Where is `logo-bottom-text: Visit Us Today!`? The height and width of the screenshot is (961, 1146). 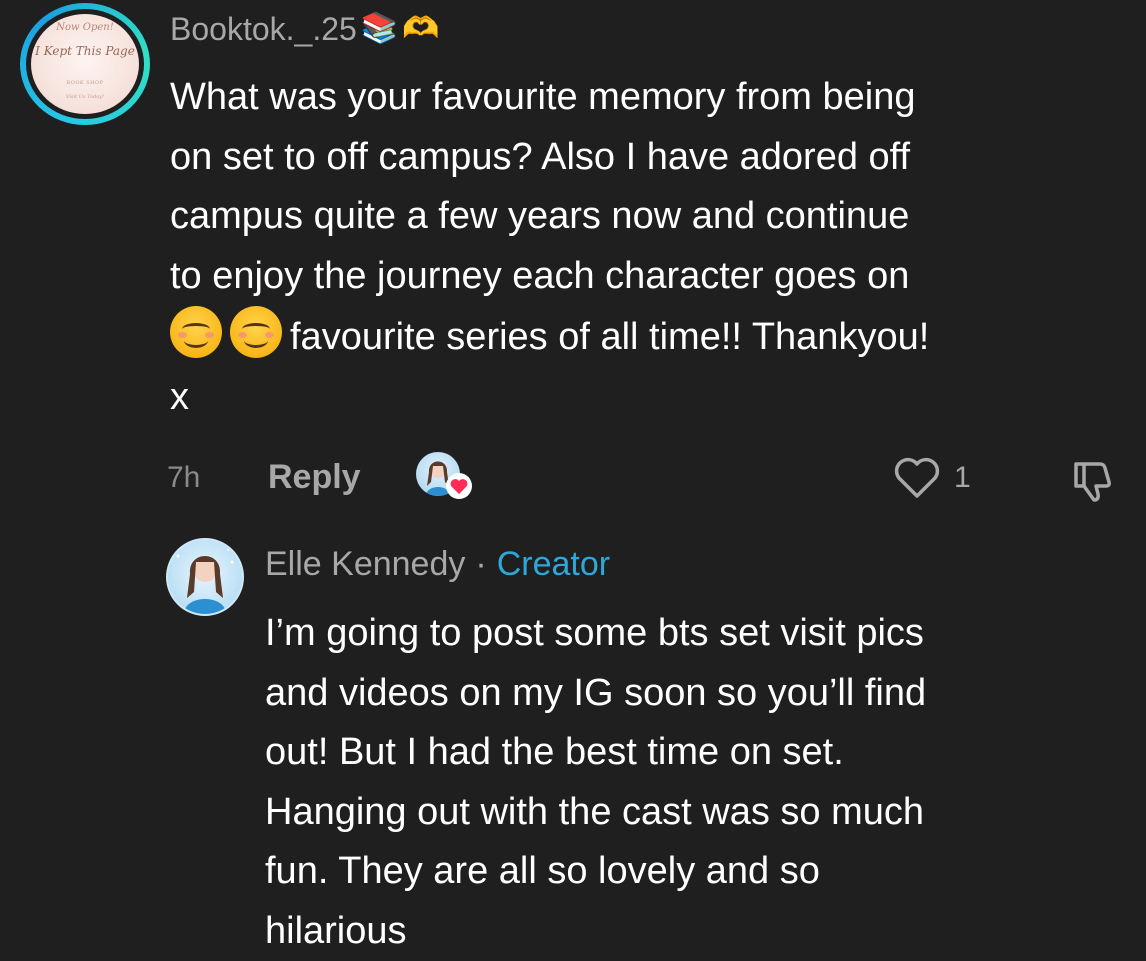 logo-bottom-text: Visit Us Today! is located at coordinates (85, 97).